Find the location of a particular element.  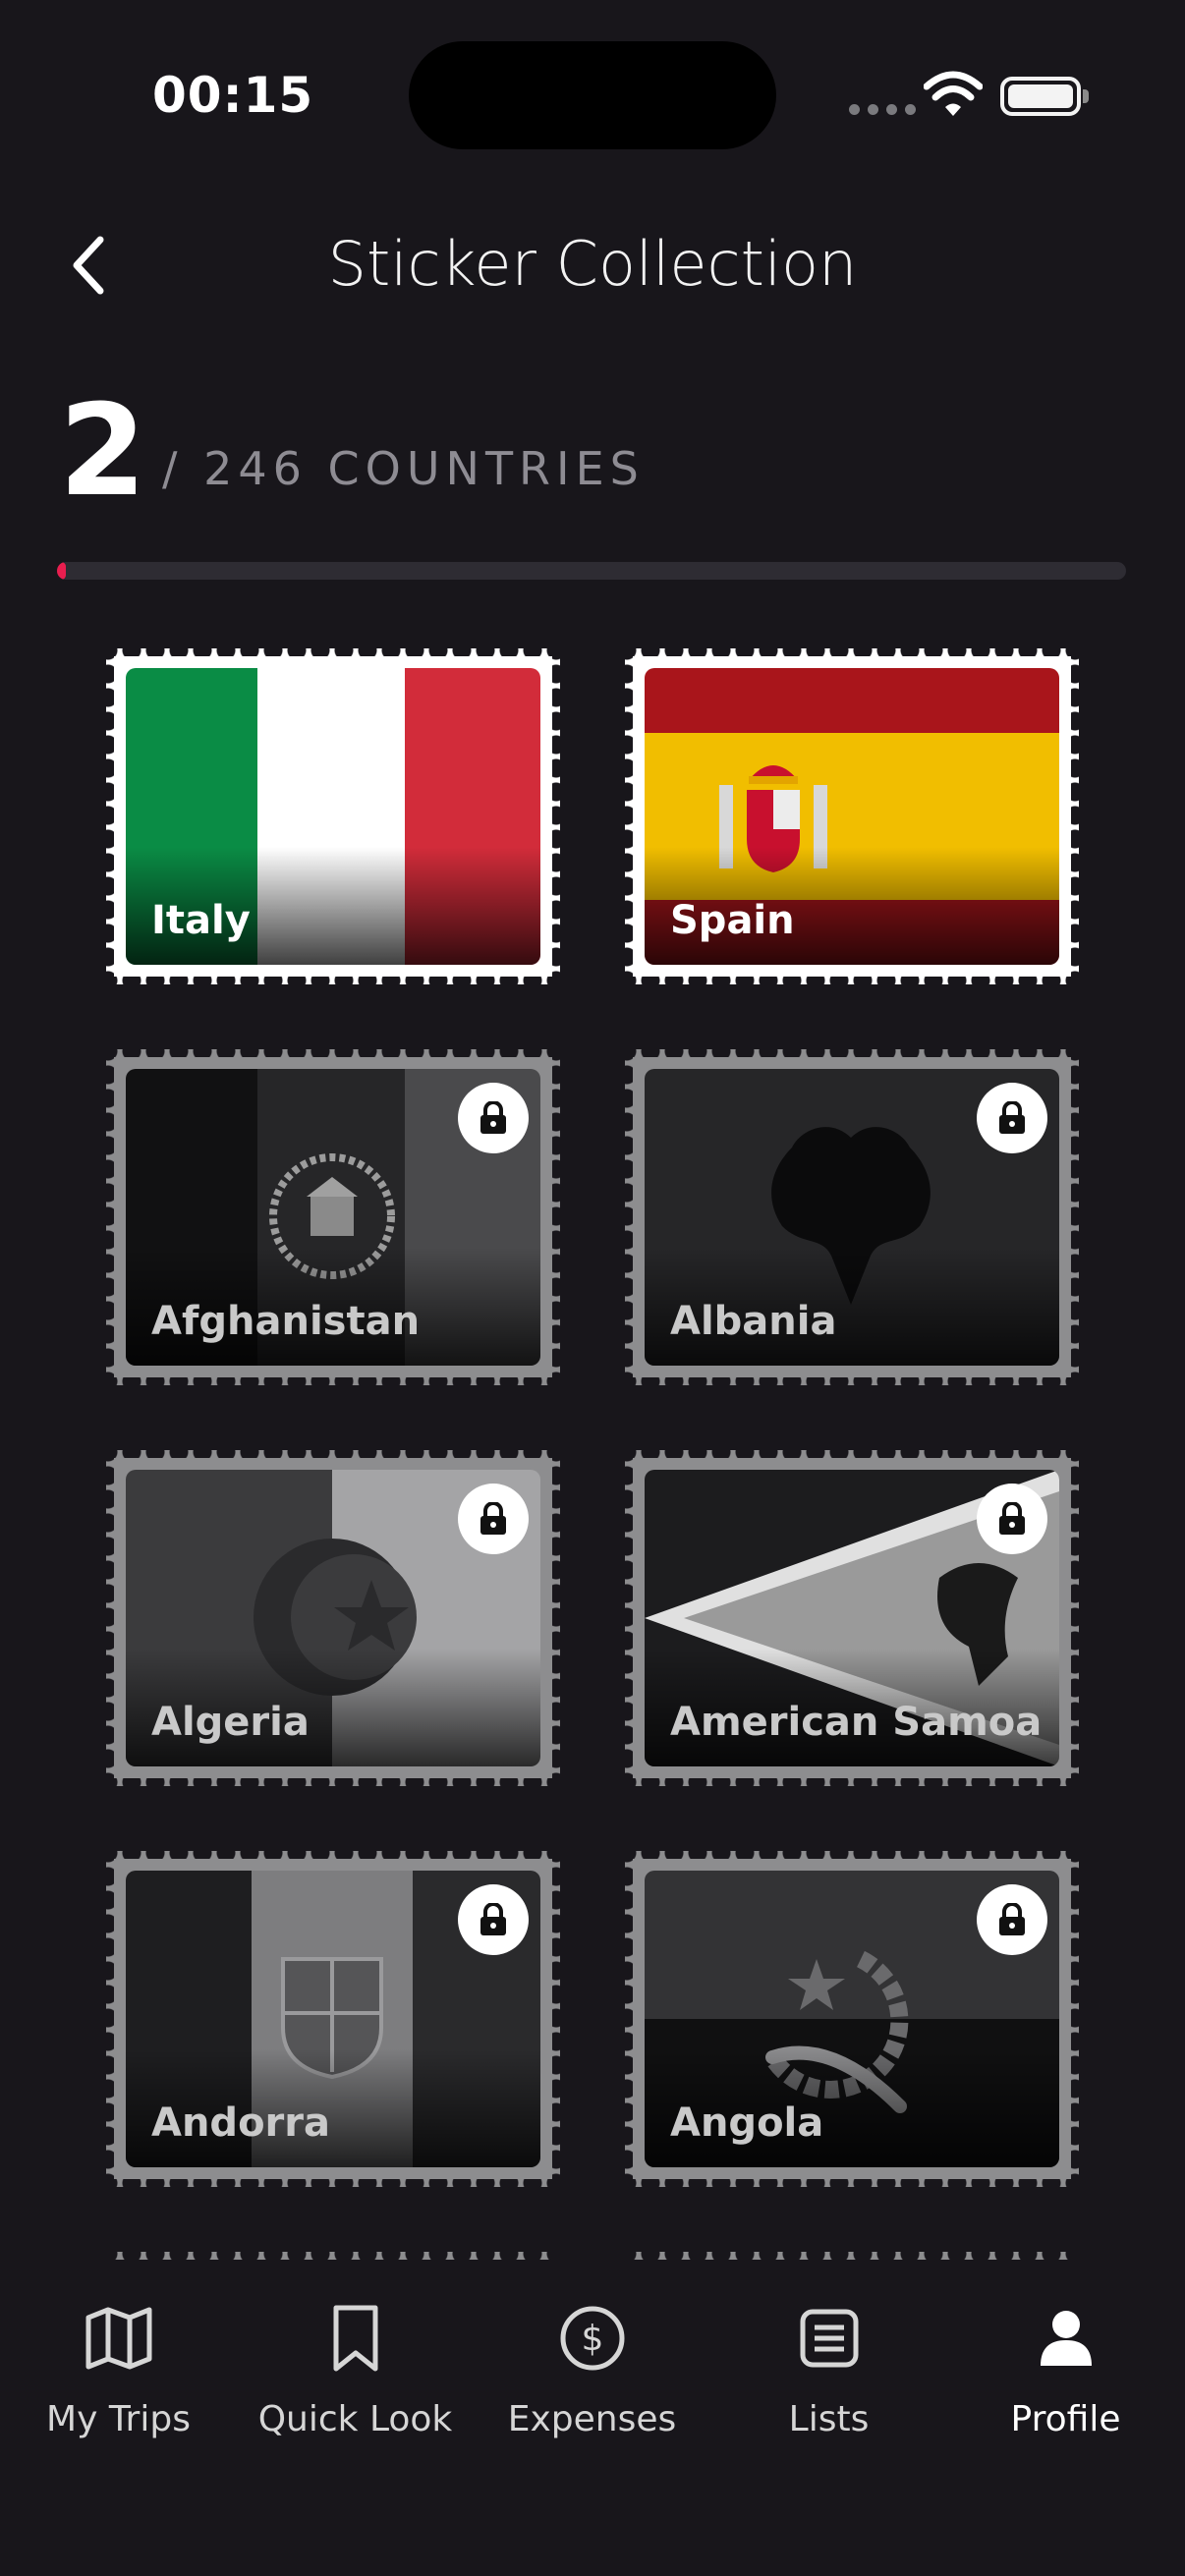

tab-expenses: $ Expenses is located at coordinates (592, 2369).